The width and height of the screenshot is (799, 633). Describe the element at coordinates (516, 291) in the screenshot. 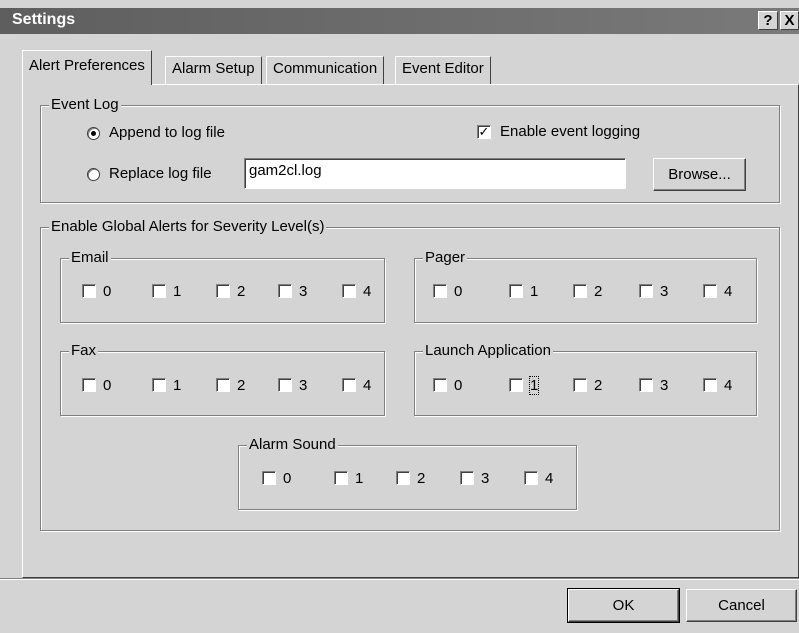

I see `pager-level-1-checkbox` at that location.